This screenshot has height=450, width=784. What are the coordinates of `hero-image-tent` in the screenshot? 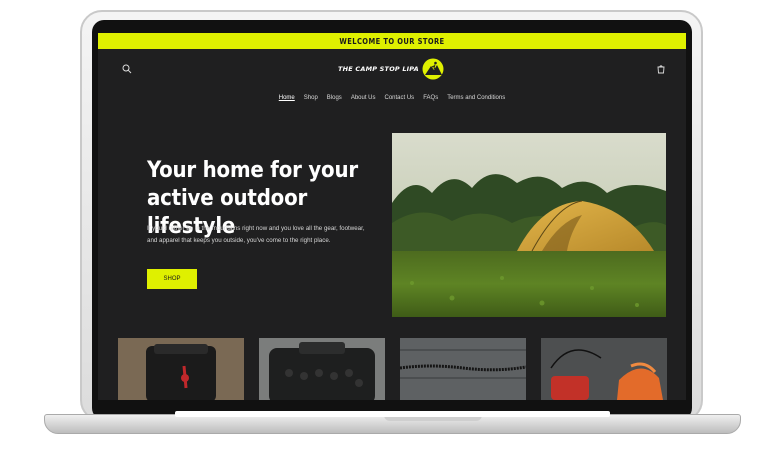 It's located at (529, 225).